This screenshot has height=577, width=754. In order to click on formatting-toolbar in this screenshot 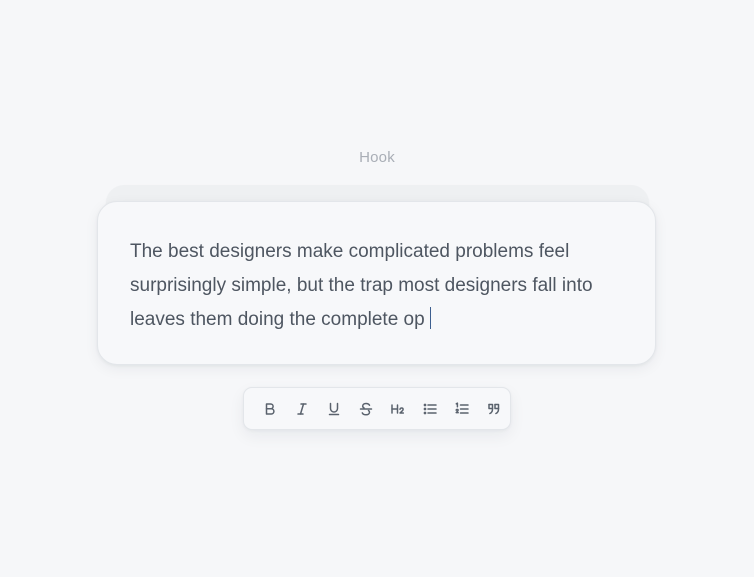, I will do `click(377, 408)`.